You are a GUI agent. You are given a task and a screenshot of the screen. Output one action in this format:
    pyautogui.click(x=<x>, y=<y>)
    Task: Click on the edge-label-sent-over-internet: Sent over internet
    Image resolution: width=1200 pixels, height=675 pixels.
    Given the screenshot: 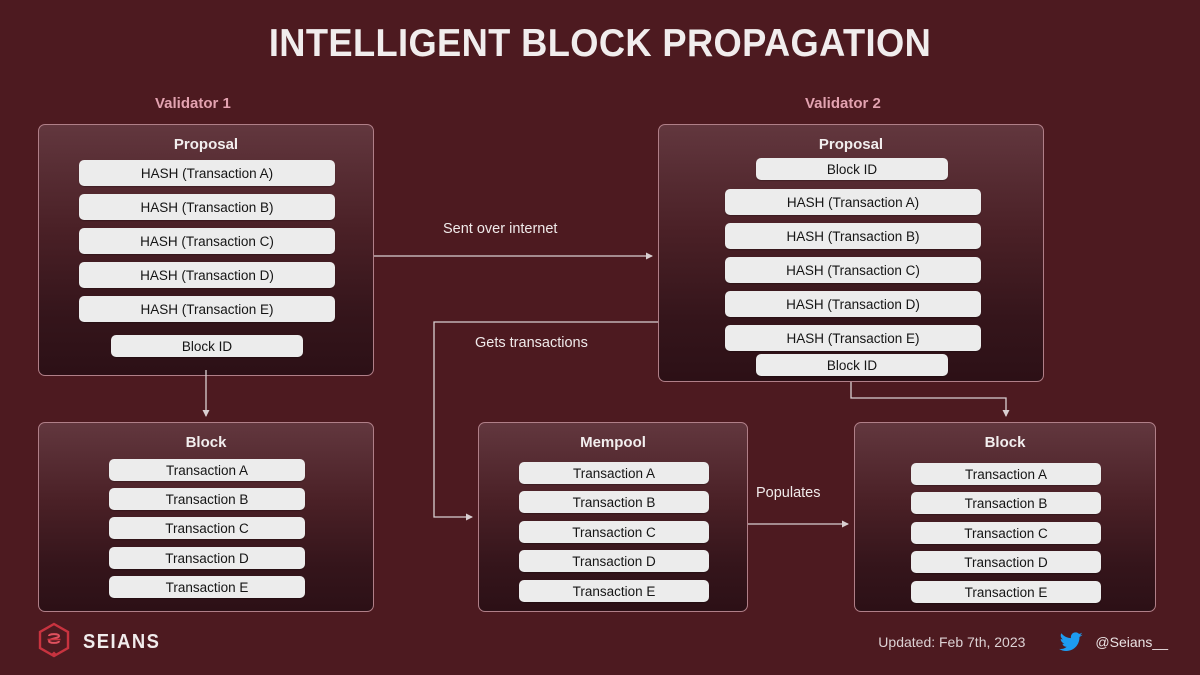 What is the action you would take?
    pyautogui.click(x=500, y=229)
    